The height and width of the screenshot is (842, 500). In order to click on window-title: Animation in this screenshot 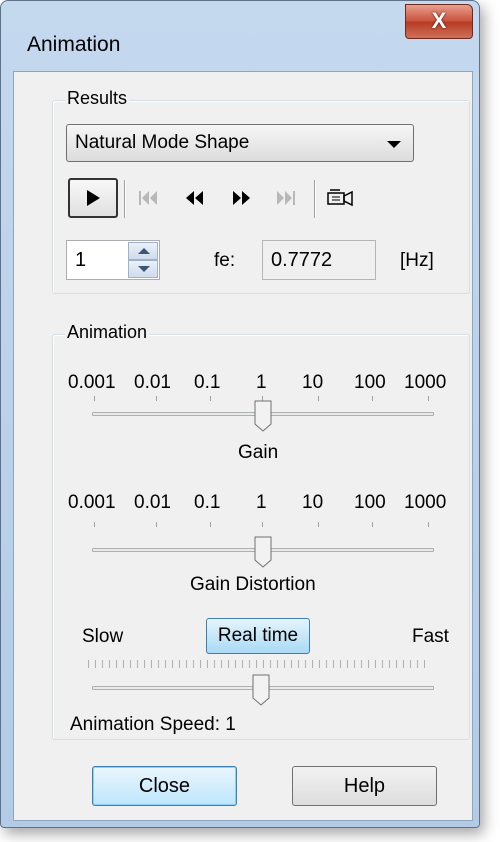, I will do `click(74, 44)`.